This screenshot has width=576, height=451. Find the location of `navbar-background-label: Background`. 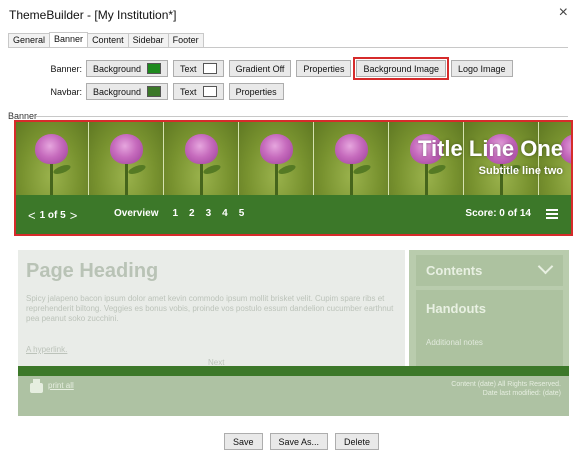

navbar-background-label: Background is located at coordinates (117, 91).